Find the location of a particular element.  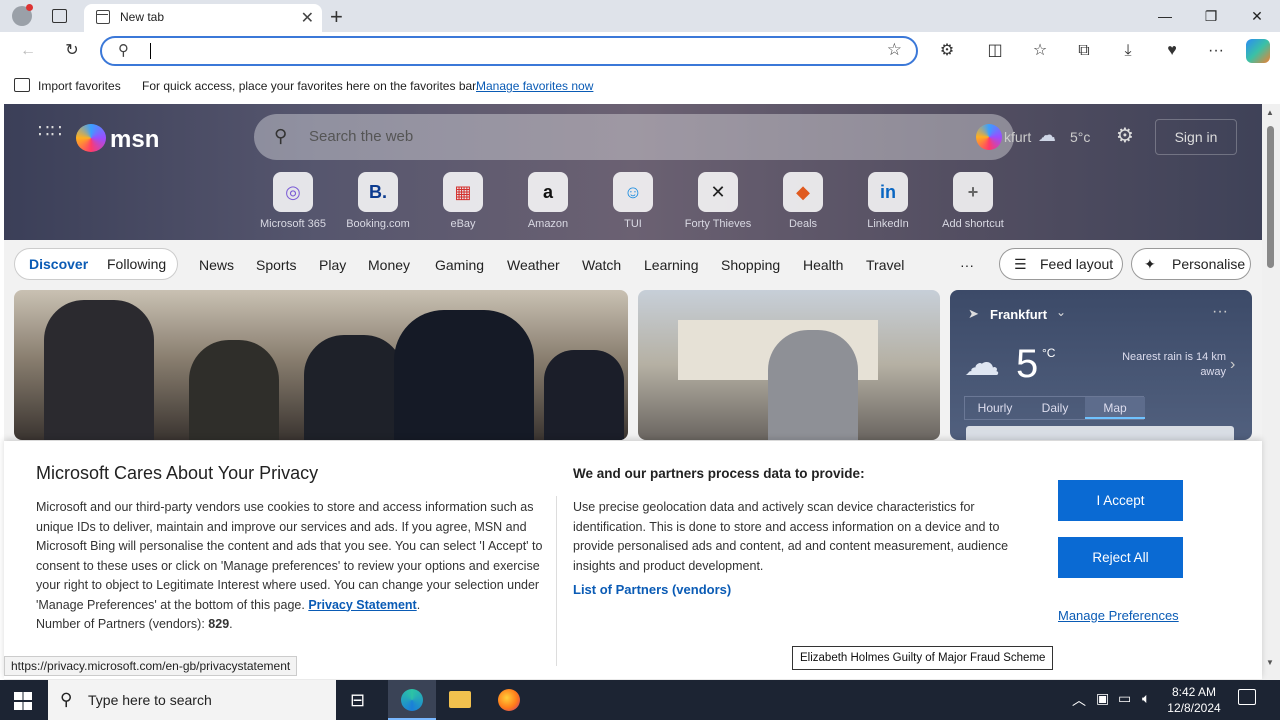

msn-search-box: Search the web ⚲ is located at coordinates (634, 137).